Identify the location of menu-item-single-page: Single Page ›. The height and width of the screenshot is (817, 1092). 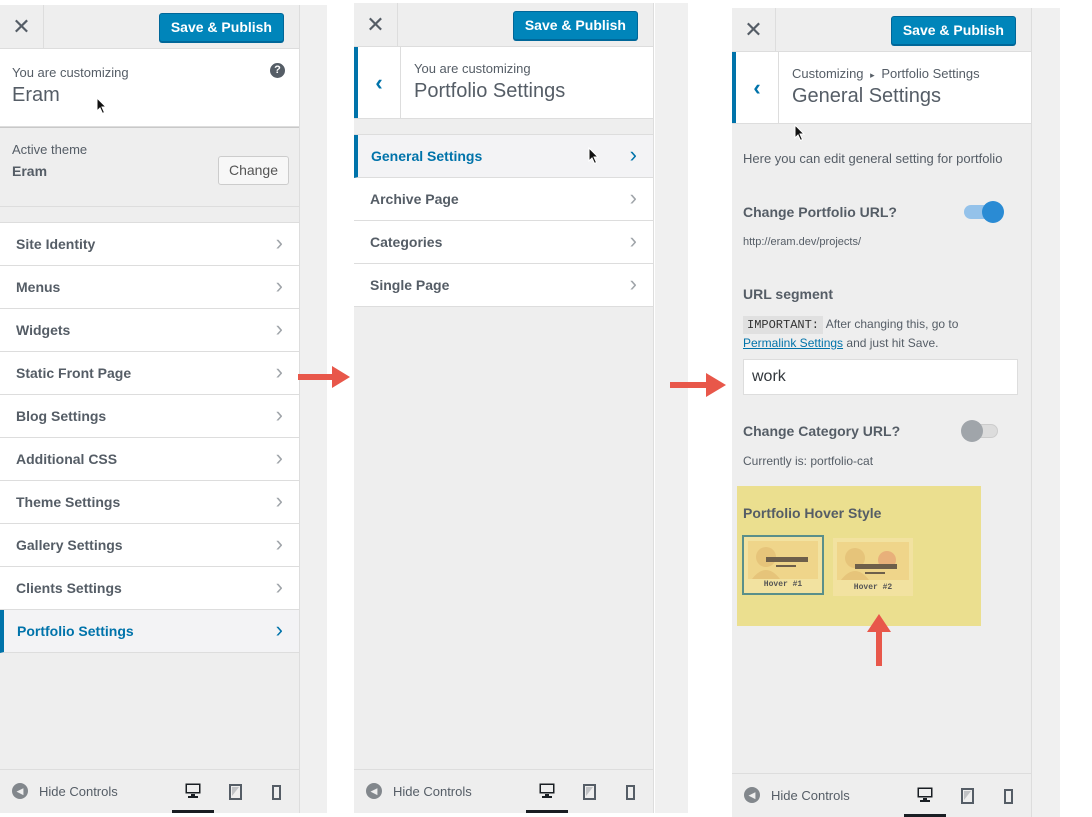
(503, 285).